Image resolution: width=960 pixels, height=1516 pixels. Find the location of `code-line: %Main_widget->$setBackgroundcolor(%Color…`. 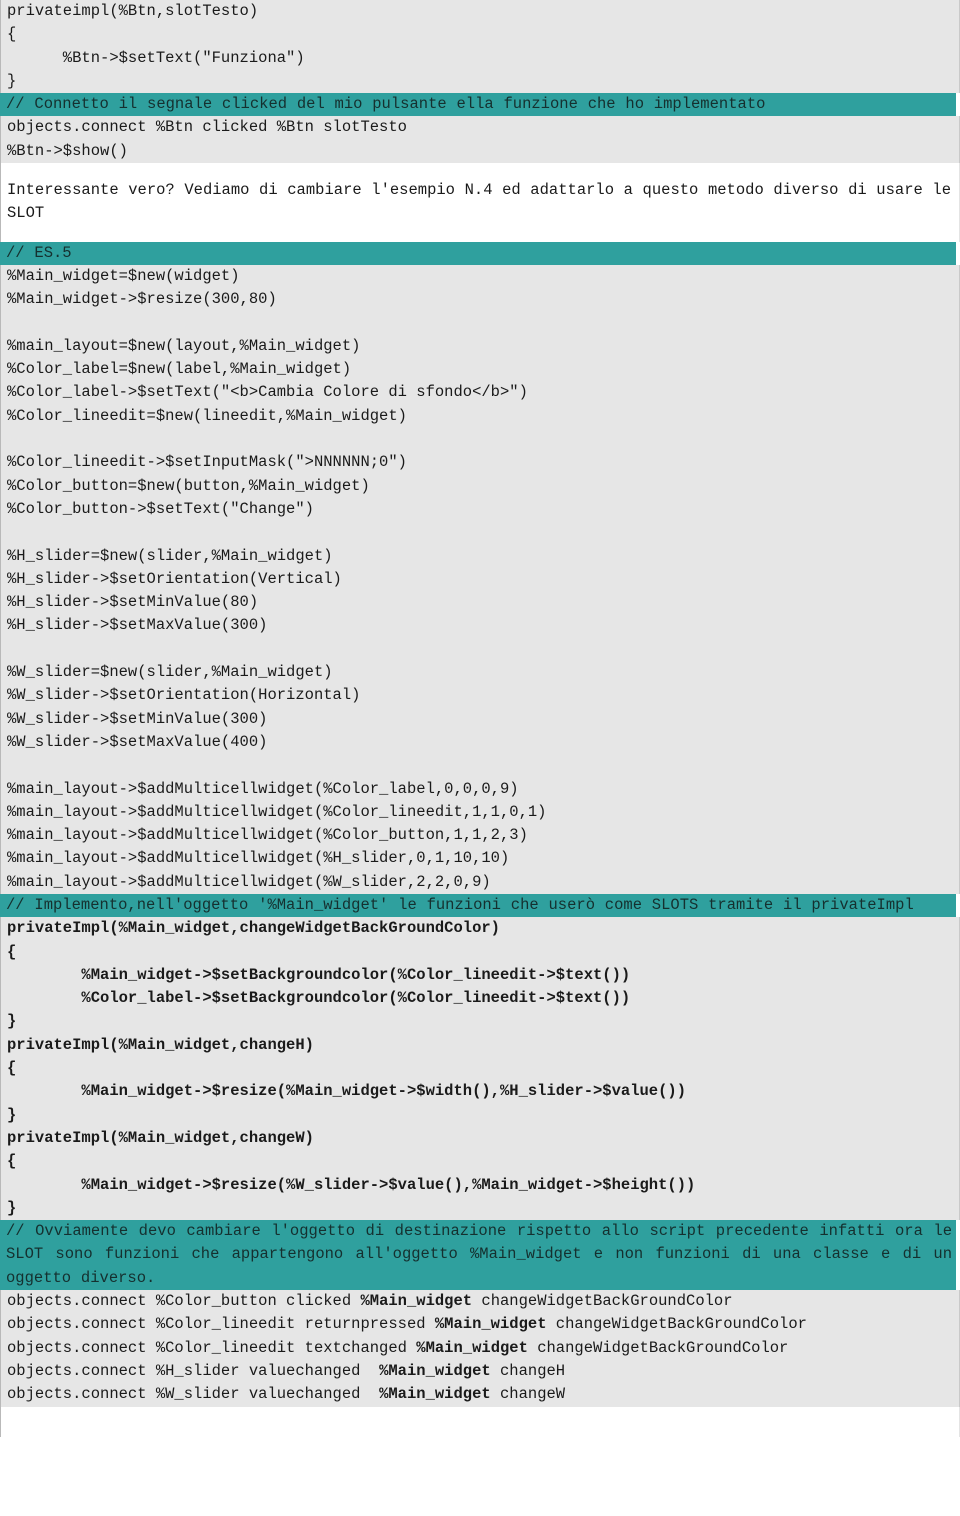

code-line: %Main_widget->$setBackgroundcolor(%Color… is located at coordinates (319, 974).